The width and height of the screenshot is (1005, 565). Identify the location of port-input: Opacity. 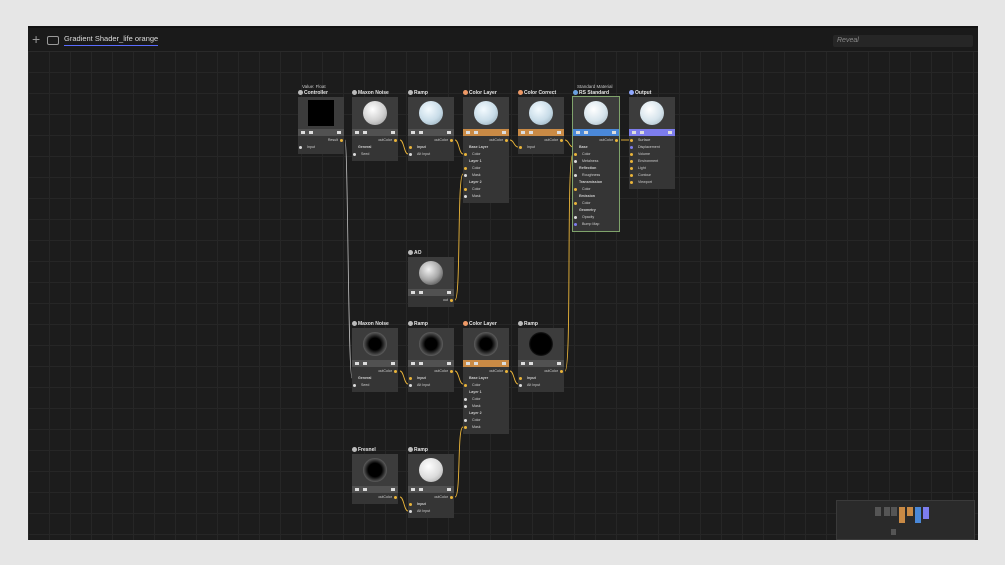
(596, 217).